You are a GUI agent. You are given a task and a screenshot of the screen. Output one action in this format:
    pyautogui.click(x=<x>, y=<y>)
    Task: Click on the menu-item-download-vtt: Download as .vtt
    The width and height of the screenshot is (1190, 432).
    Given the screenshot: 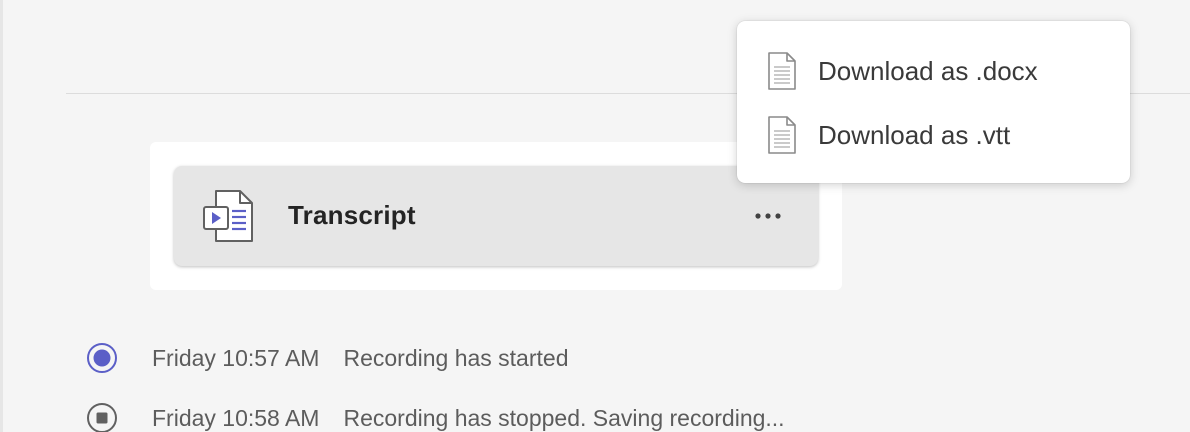 What is the action you would take?
    pyautogui.click(x=933, y=135)
    